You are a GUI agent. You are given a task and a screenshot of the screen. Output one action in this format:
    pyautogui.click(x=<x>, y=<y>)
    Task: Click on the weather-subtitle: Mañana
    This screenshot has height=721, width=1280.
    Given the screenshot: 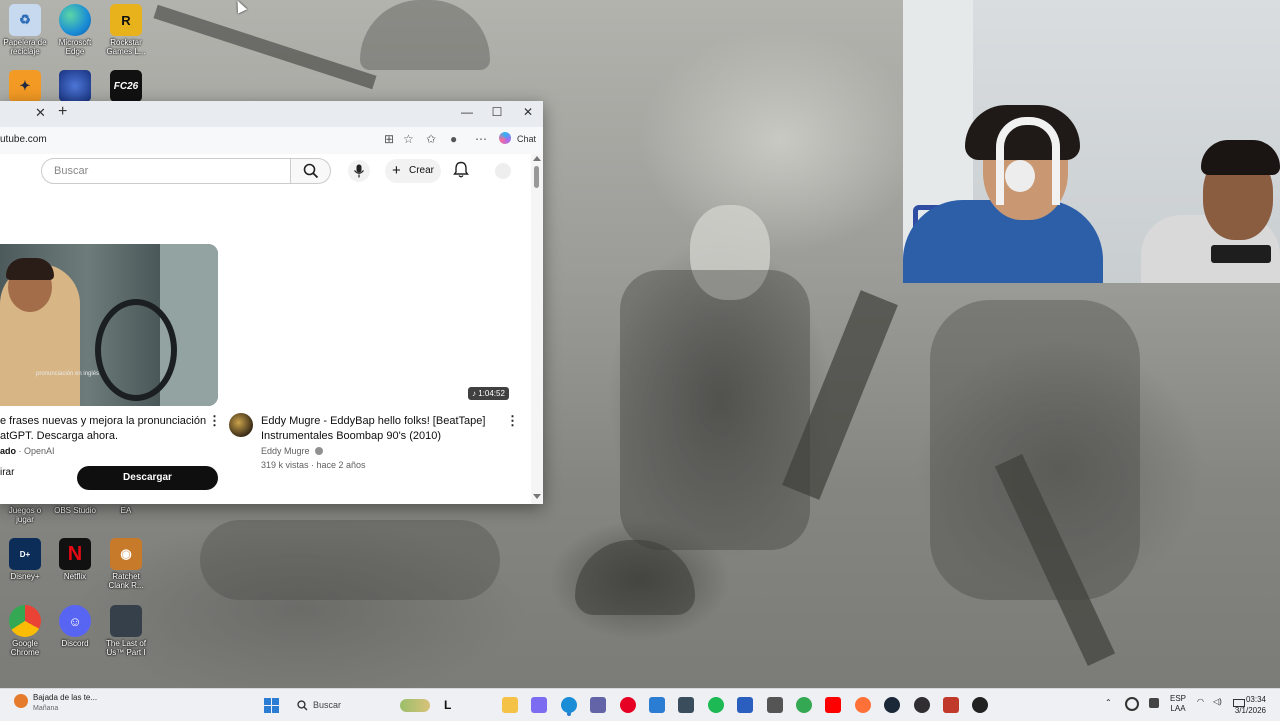 What is the action you would take?
    pyautogui.click(x=45, y=708)
    